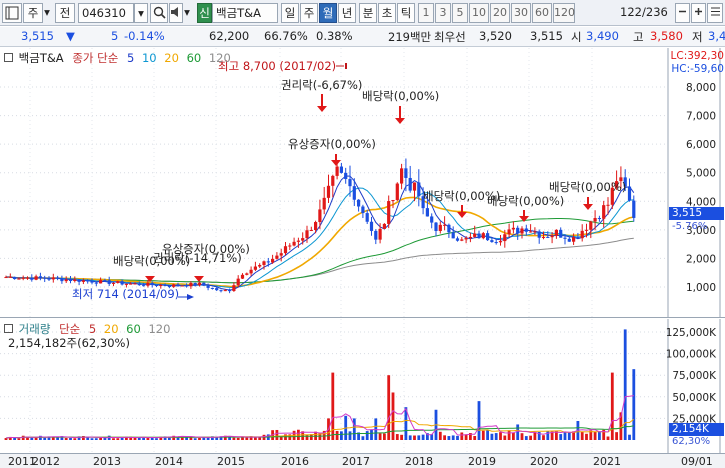 The image size is (725, 468). I want to click on stock-code-input, so click(106, 13).